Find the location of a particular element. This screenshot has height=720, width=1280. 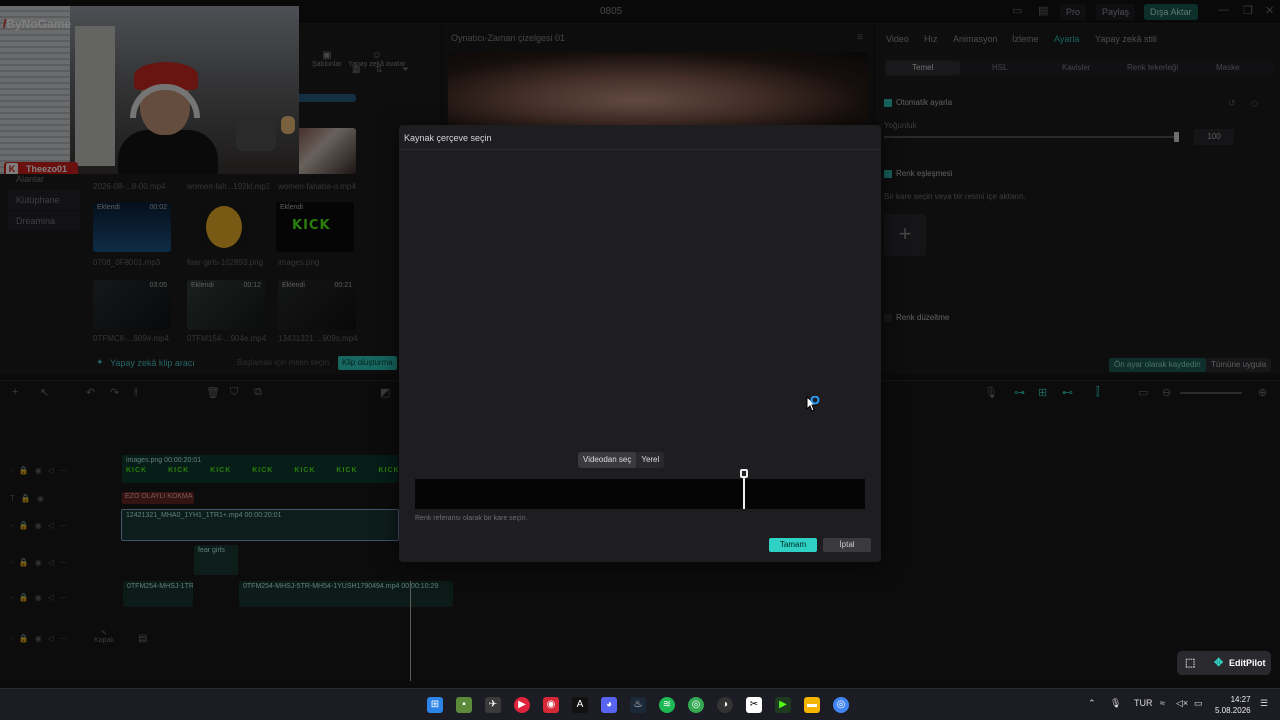

cancel-button: İptal is located at coordinates (847, 545).